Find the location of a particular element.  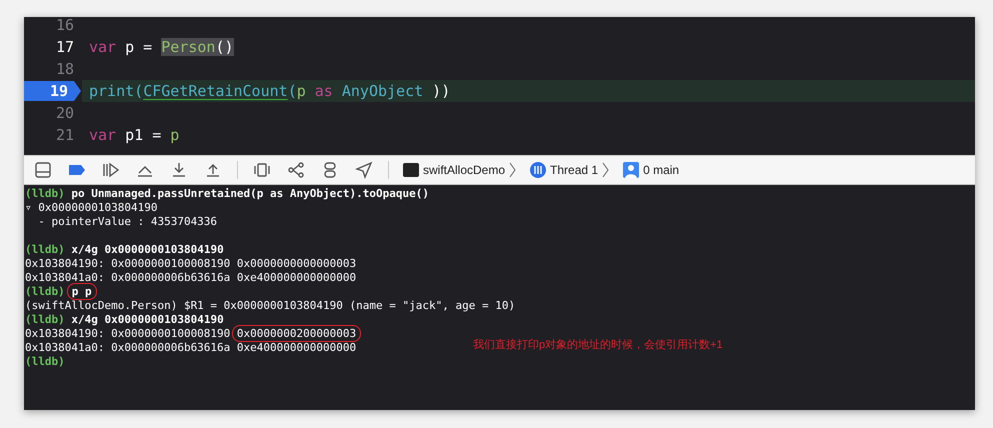

continue-icon is located at coordinates (111, 170).